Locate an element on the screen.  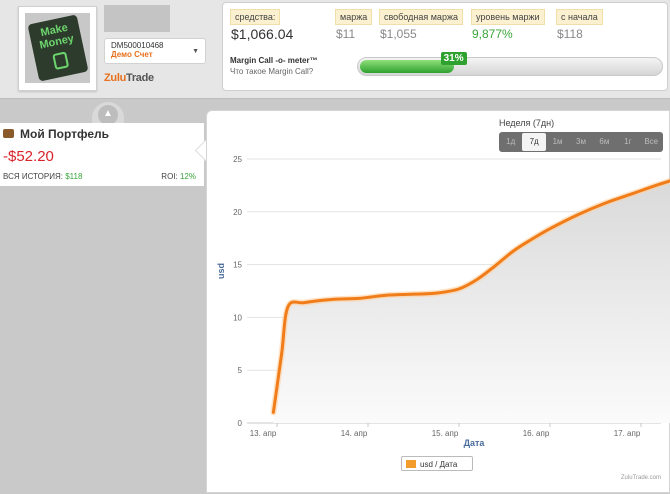
chart-legend: usd / Дата is located at coordinates (437, 463).